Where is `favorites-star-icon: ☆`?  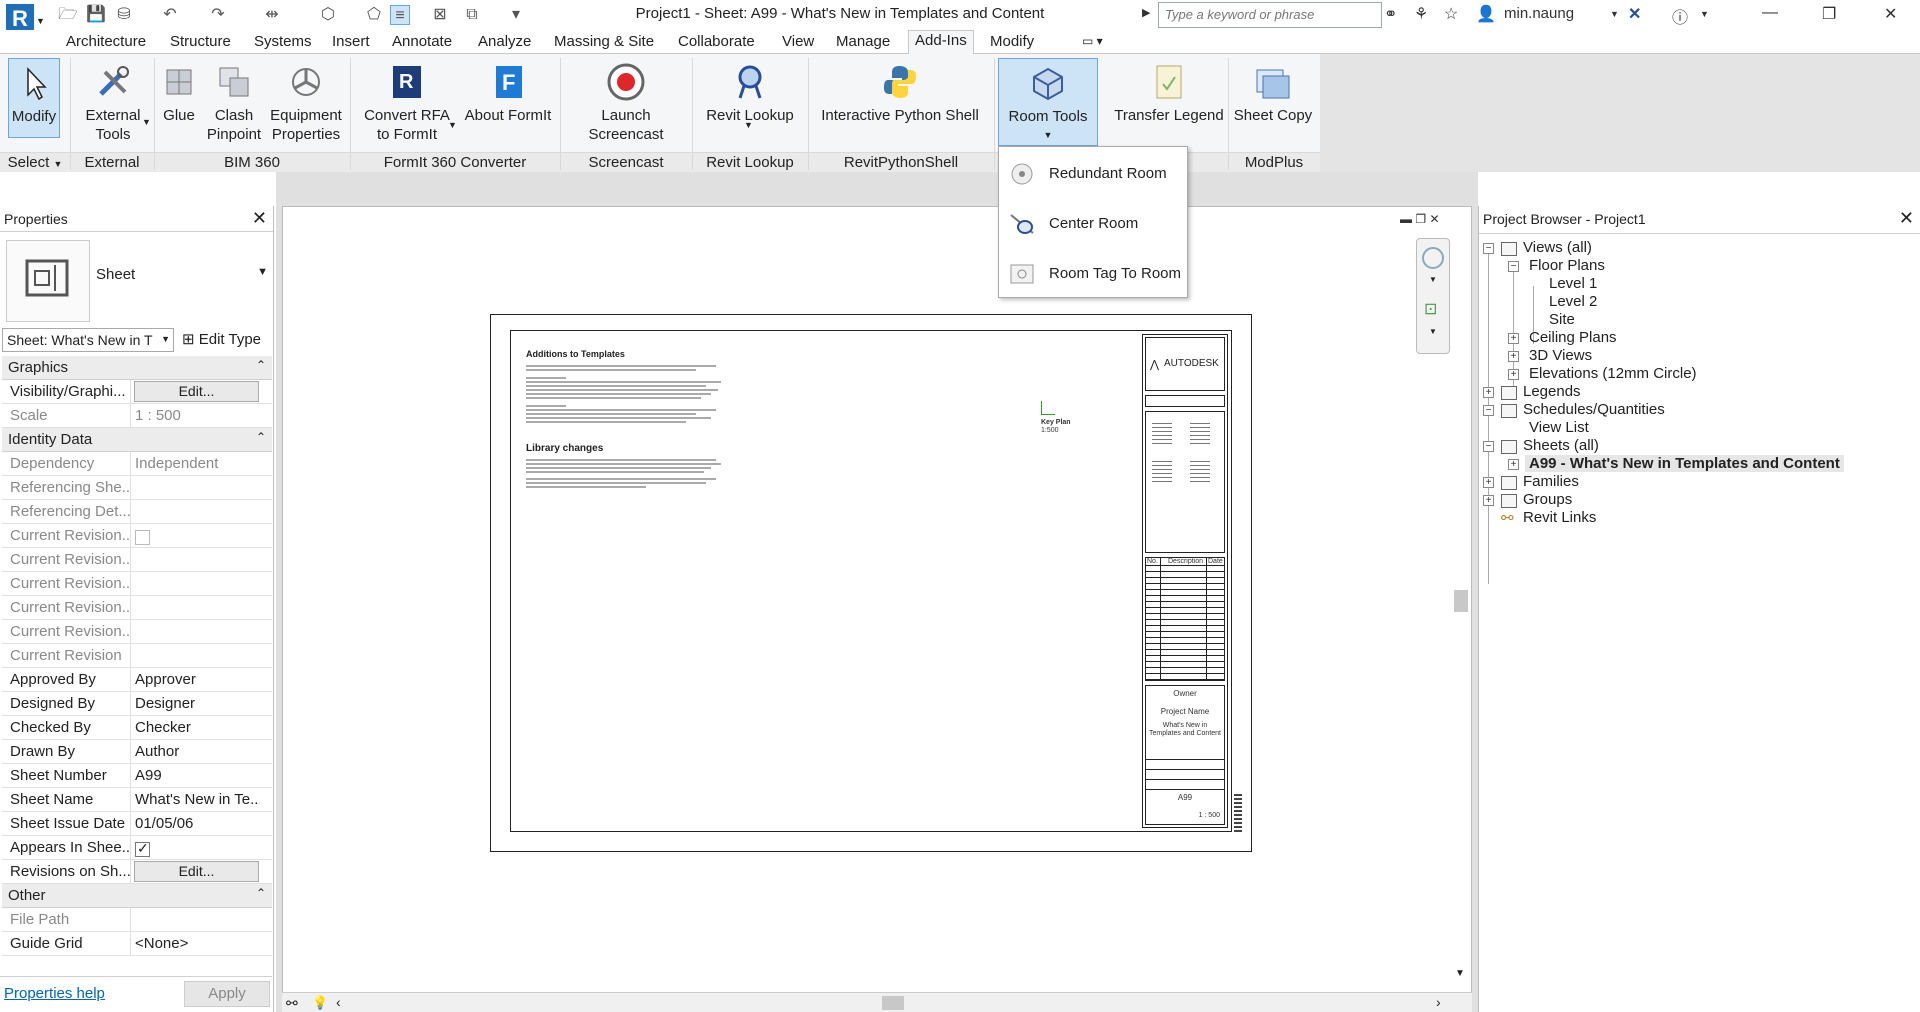 favorites-star-icon: ☆ is located at coordinates (1451, 14).